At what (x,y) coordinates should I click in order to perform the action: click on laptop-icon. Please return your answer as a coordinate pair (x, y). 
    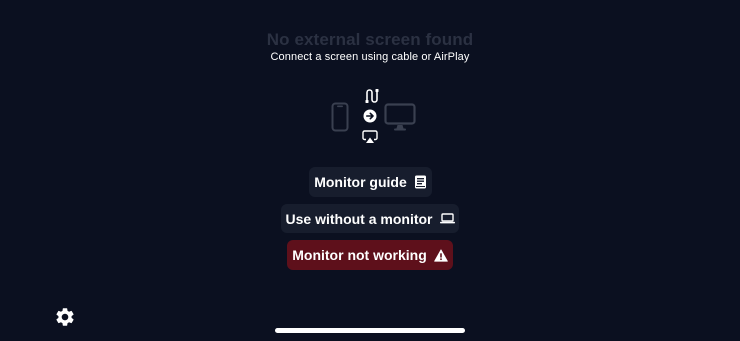
    Looking at the image, I should click on (447, 218).